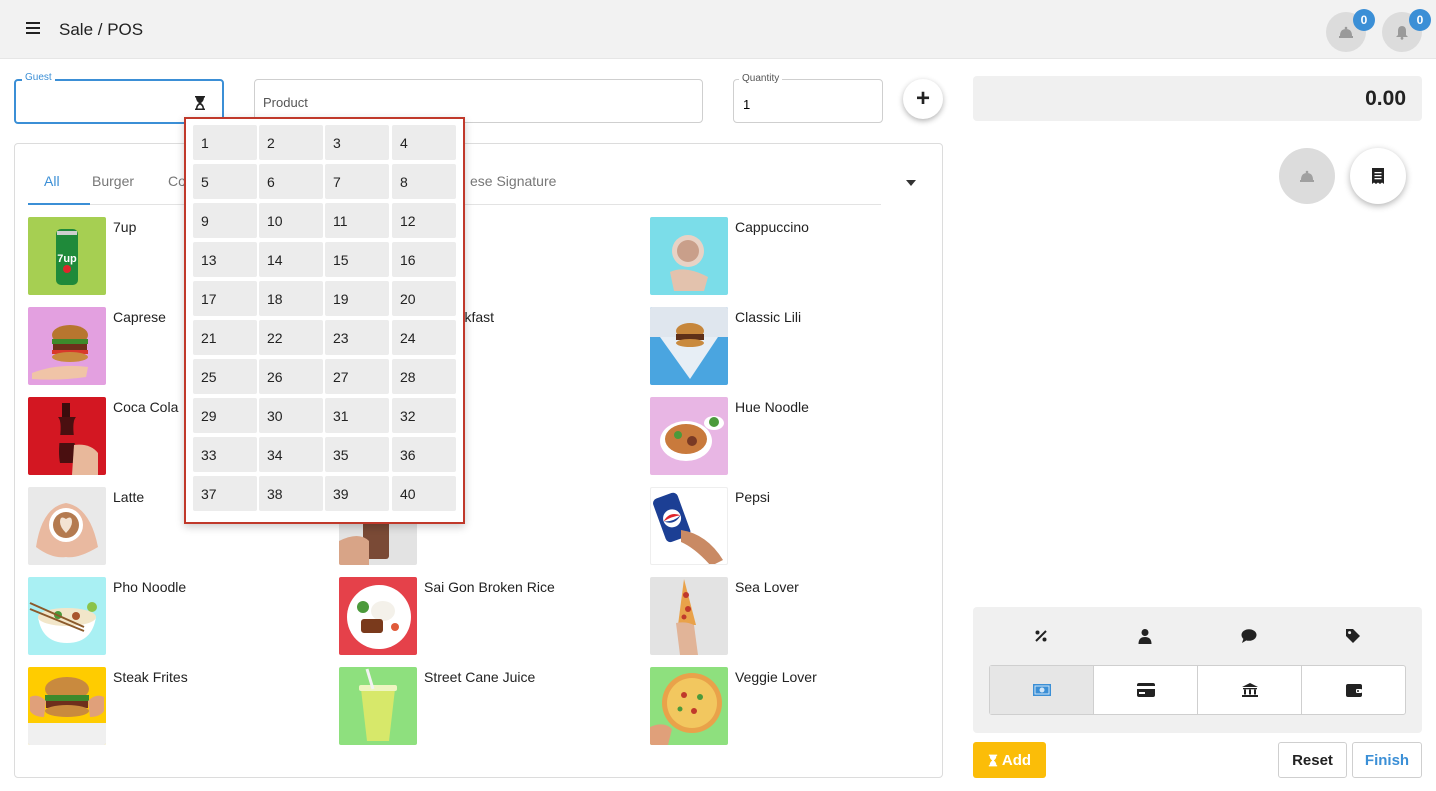 This screenshot has height=791, width=1436. What do you see at coordinates (225, 220) in the screenshot?
I see `table-option: 9` at bounding box center [225, 220].